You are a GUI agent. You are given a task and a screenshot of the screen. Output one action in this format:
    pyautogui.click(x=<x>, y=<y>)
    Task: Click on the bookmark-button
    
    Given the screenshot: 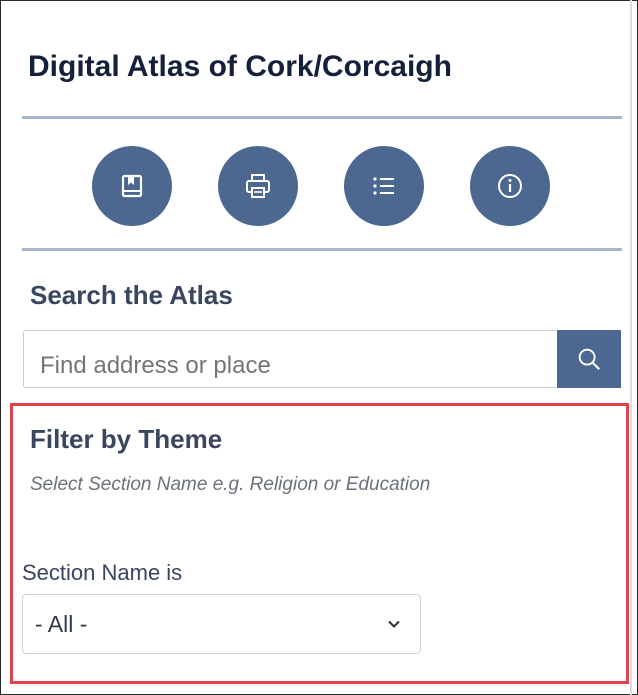 What is the action you would take?
    pyautogui.click(x=132, y=186)
    